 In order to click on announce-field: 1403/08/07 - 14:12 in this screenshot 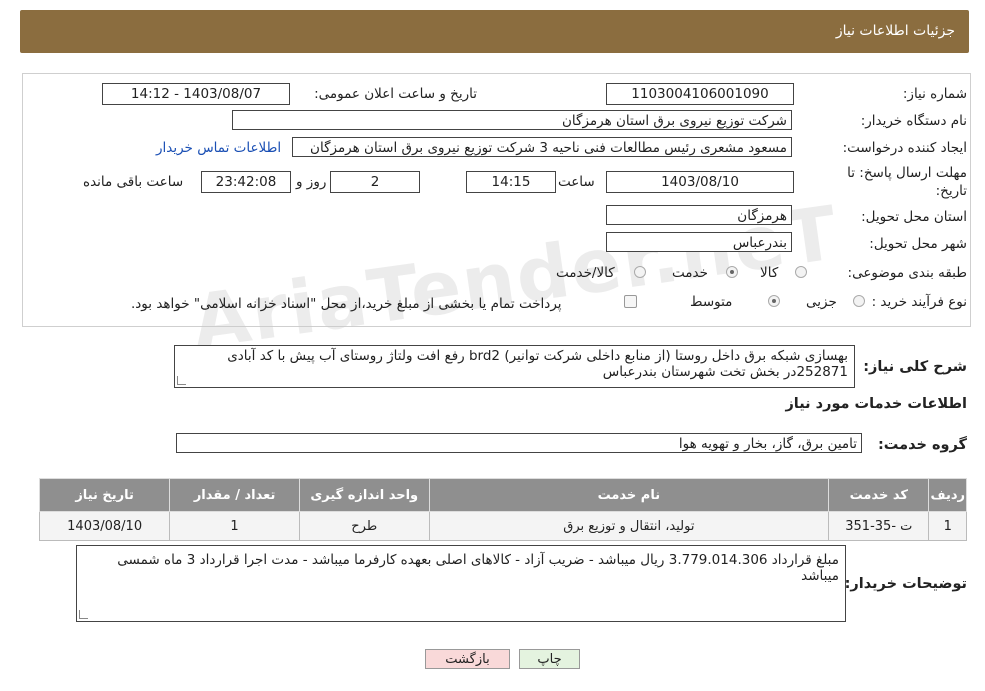, I will do `click(196, 94)`.